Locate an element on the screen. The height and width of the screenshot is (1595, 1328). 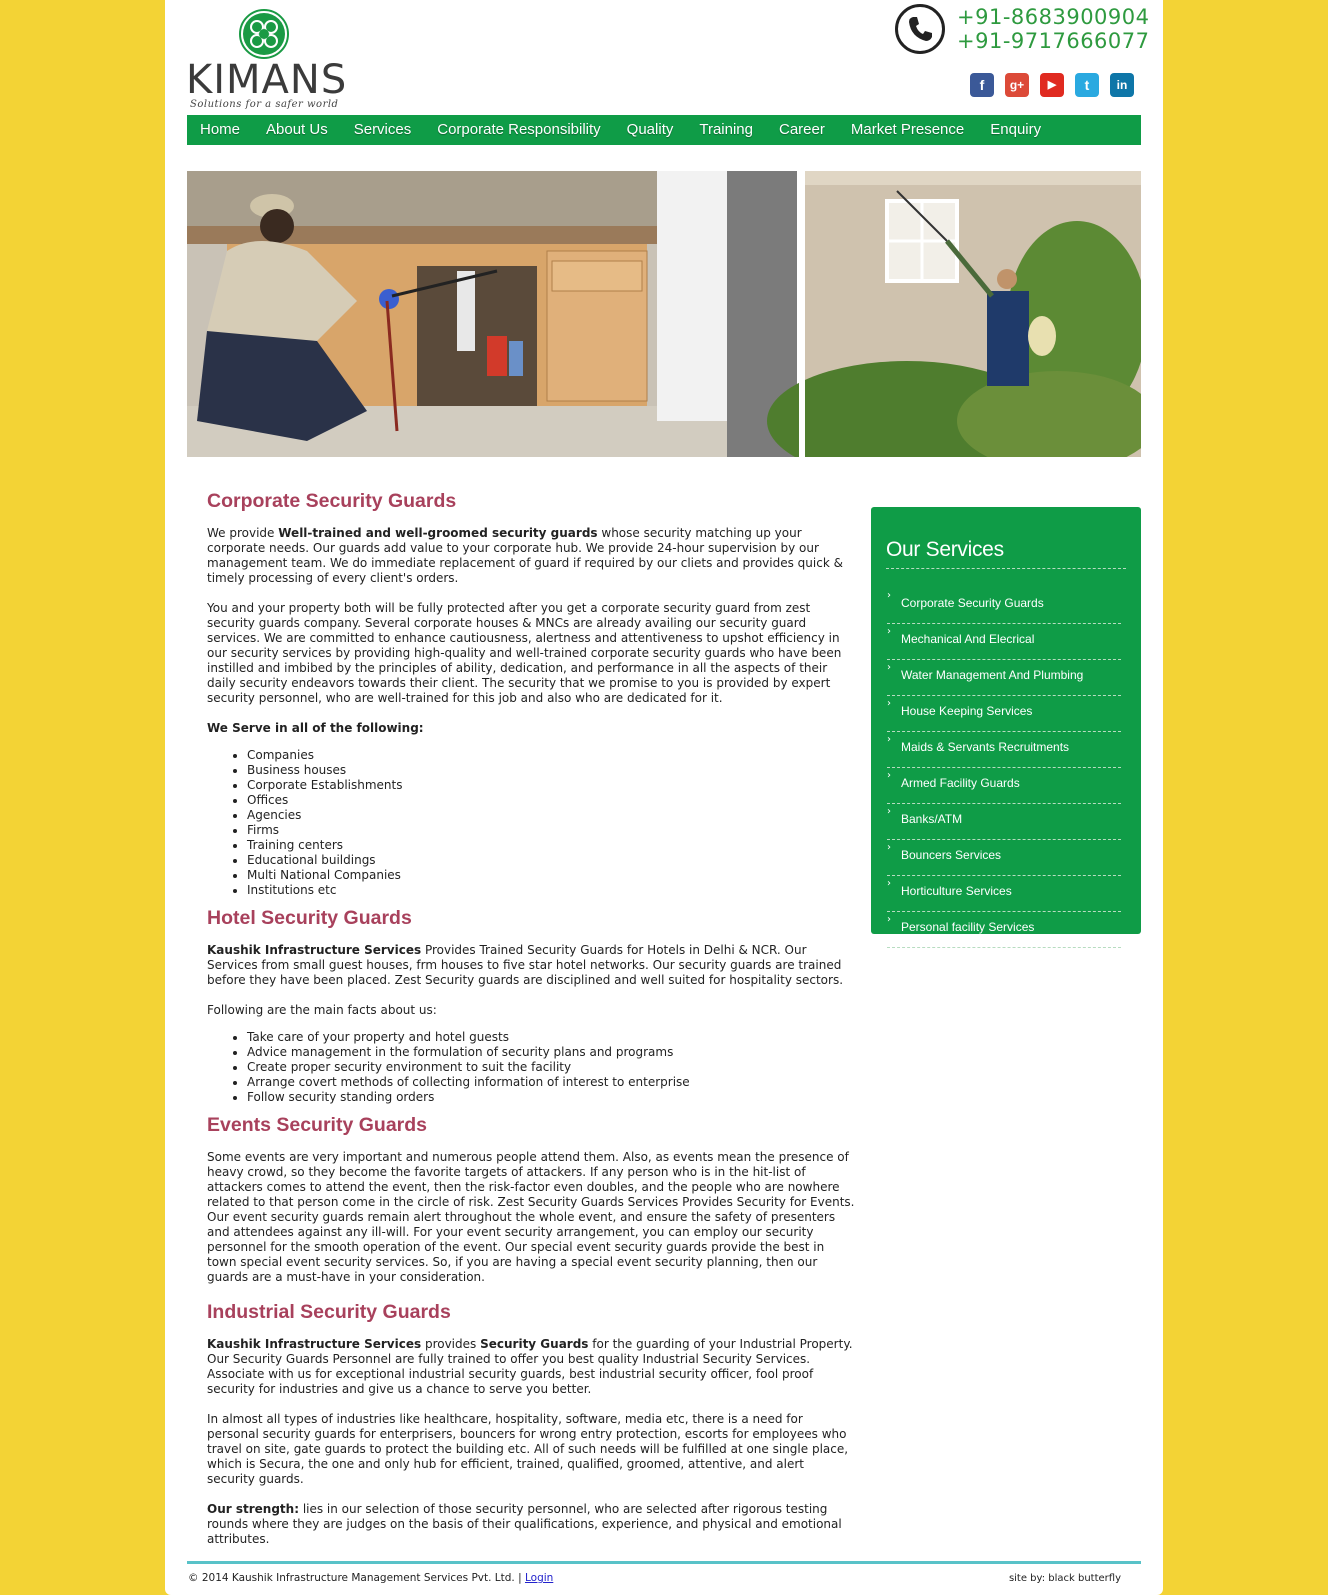
list-item: Institutions etc is located at coordinates (551, 890).